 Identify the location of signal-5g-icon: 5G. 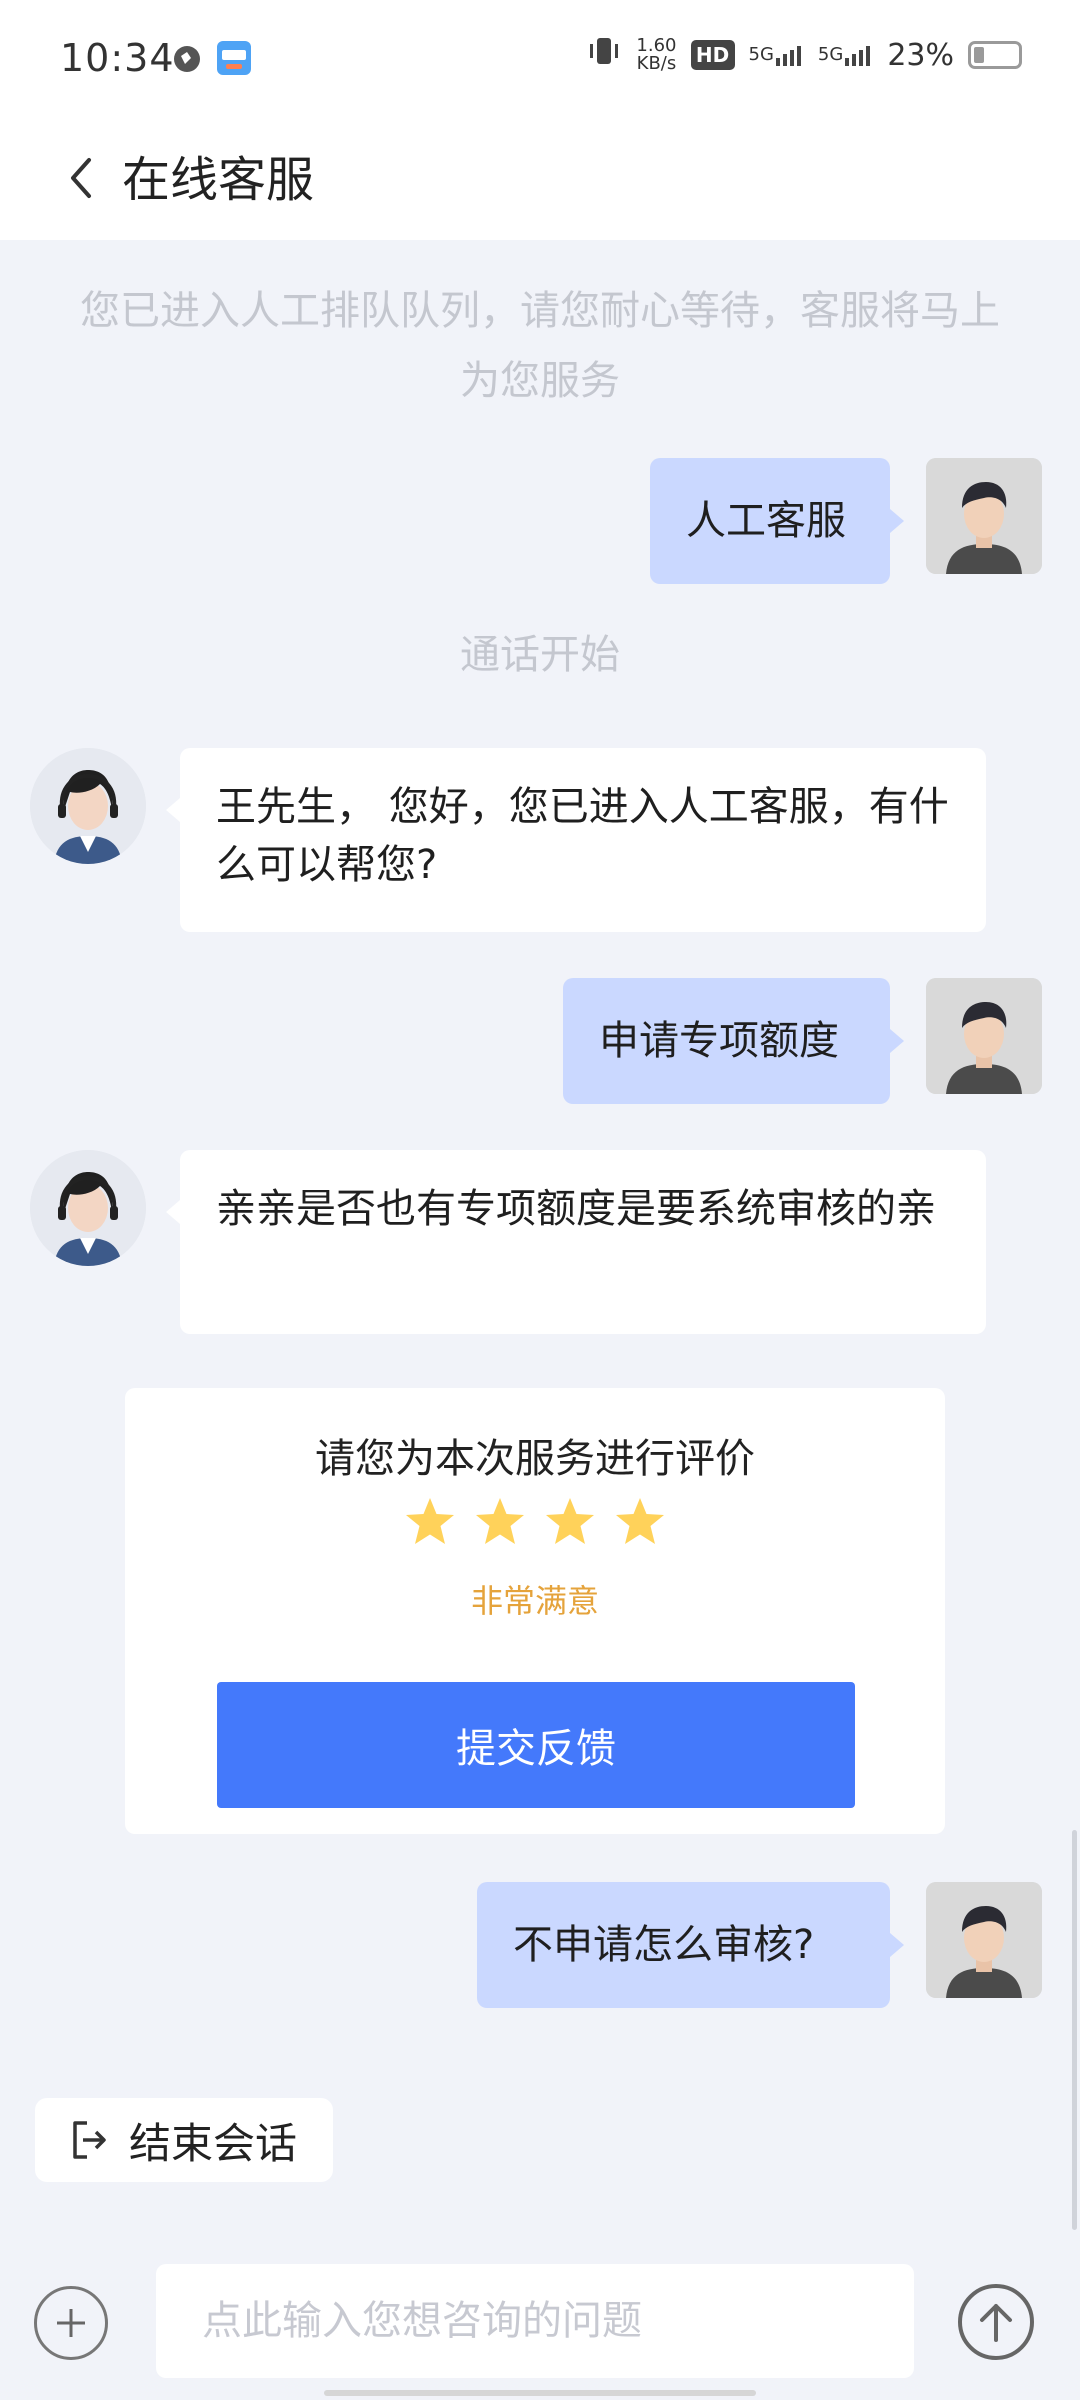
(776, 55).